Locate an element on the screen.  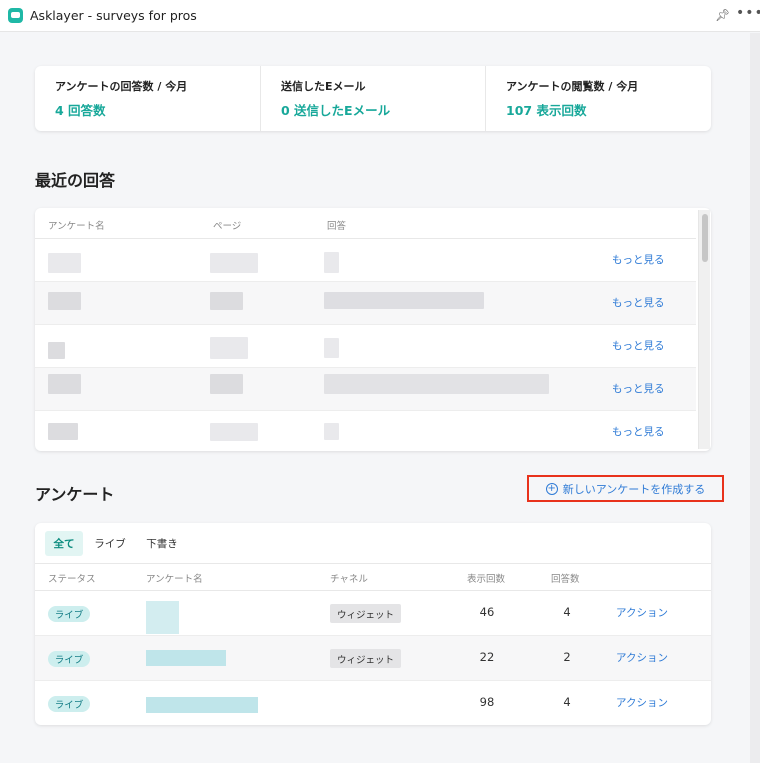
stat-emails: 送信したEメール 0 送信したEメール is located at coordinates (372, 98).